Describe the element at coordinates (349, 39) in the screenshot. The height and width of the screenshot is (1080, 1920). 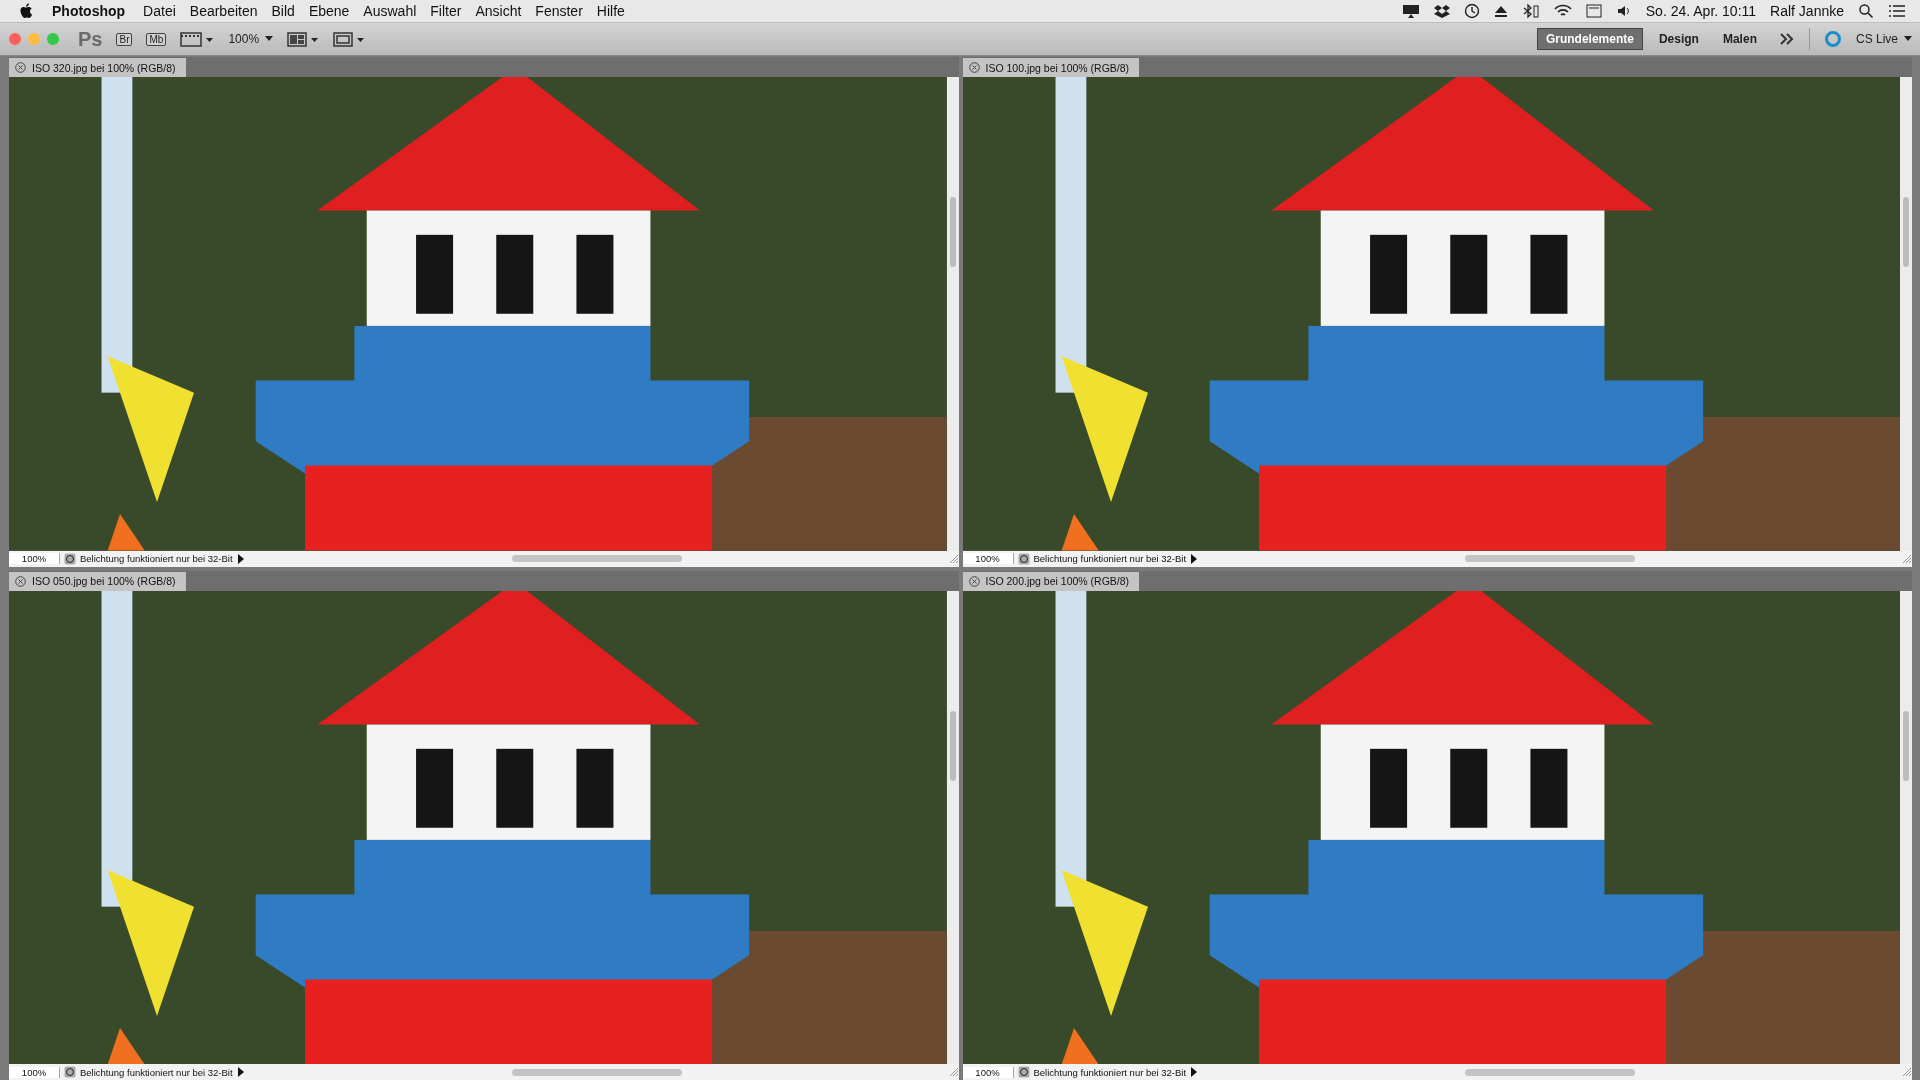
I see `screen-mode-icon` at that location.